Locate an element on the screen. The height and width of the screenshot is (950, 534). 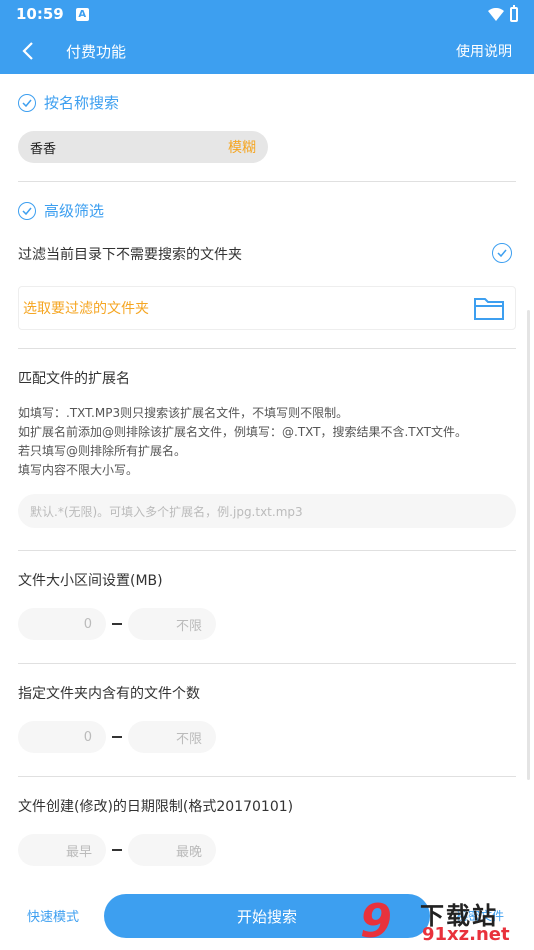
count-min-input: 0 is located at coordinates (62, 737).